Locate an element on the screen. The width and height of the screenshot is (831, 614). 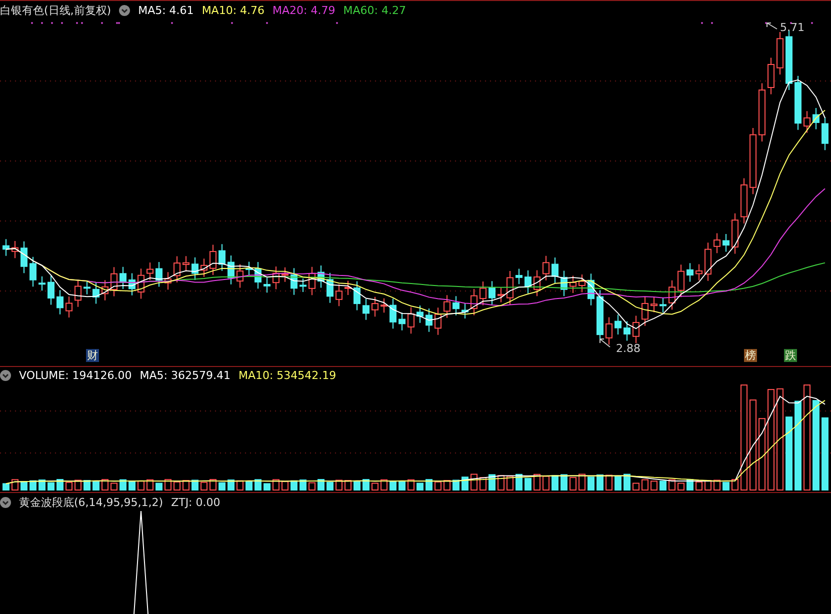
high-price-label: 5.71 is located at coordinates (792, 27).